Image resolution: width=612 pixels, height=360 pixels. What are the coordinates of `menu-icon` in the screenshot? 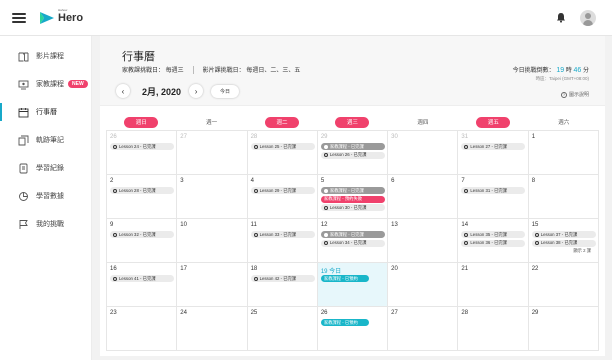 It's located at (19, 17).